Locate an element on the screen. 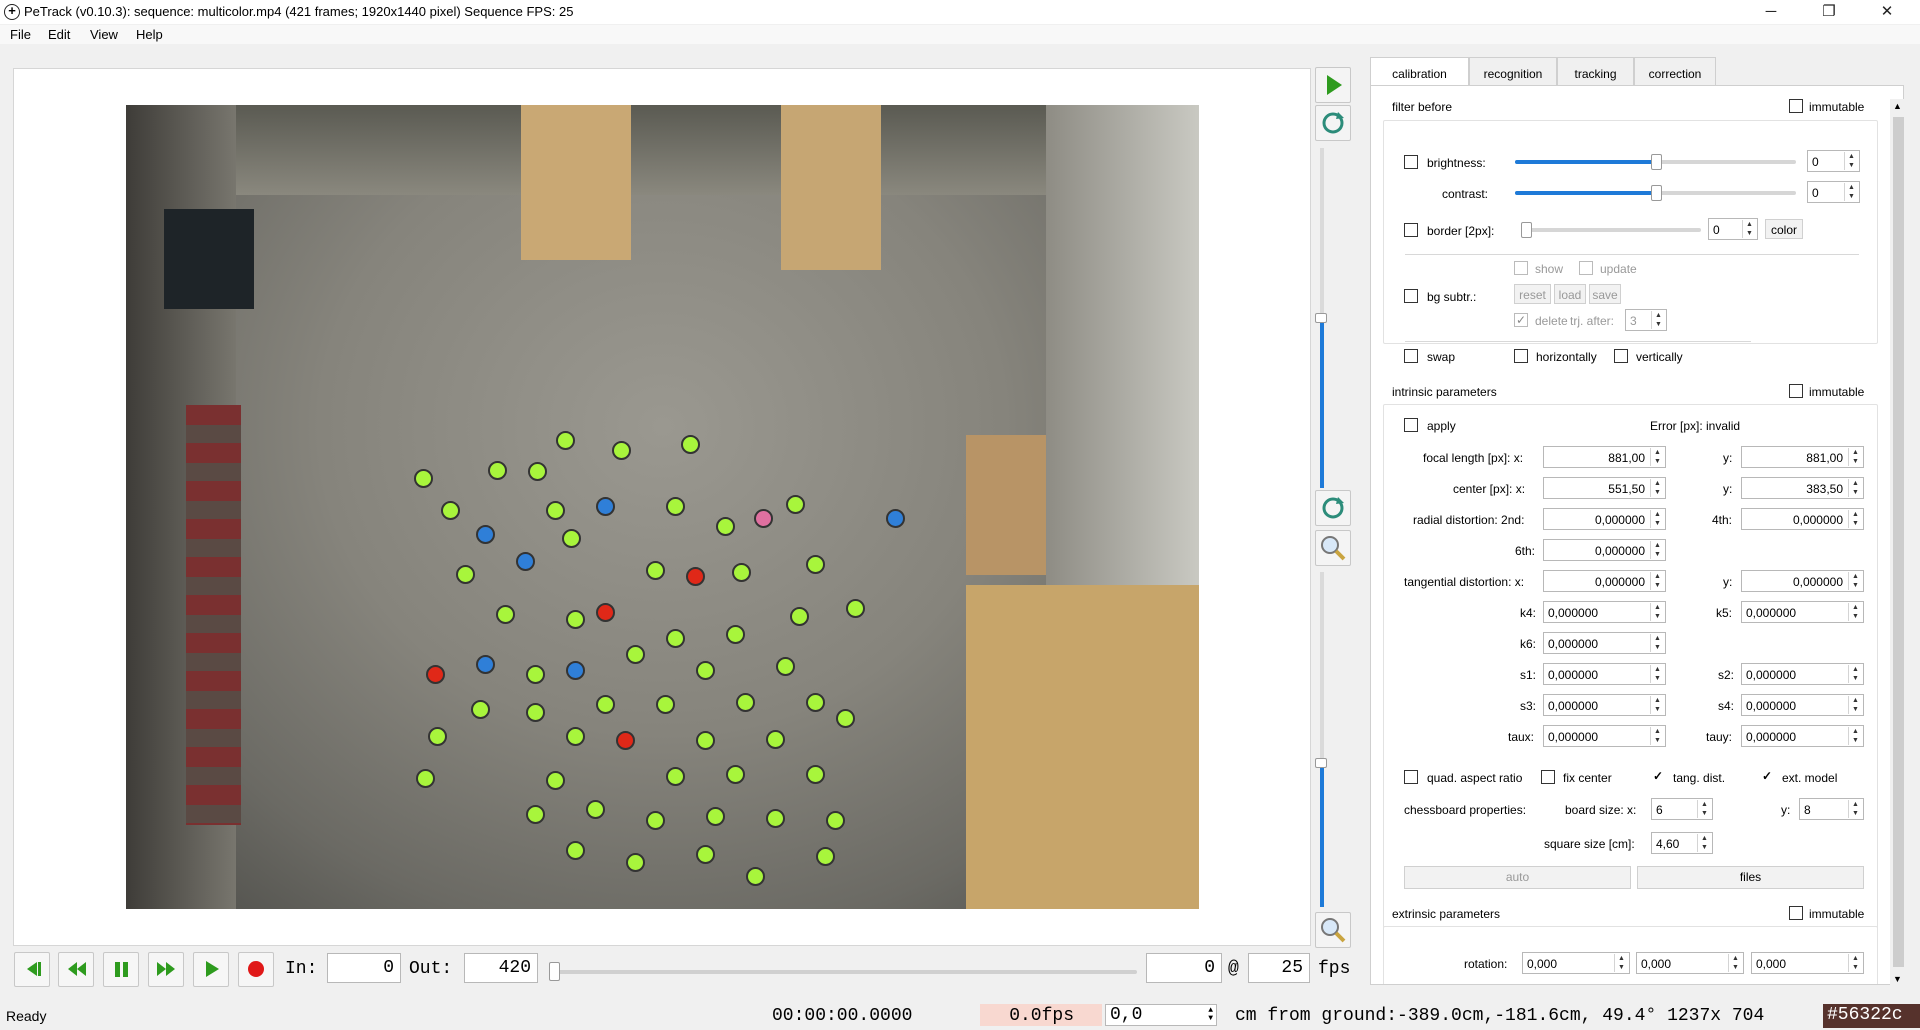 The height and width of the screenshot is (1030, 1920). rotation-3-spinbox: 0,000 ▲ ▼ is located at coordinates (1807, 963).